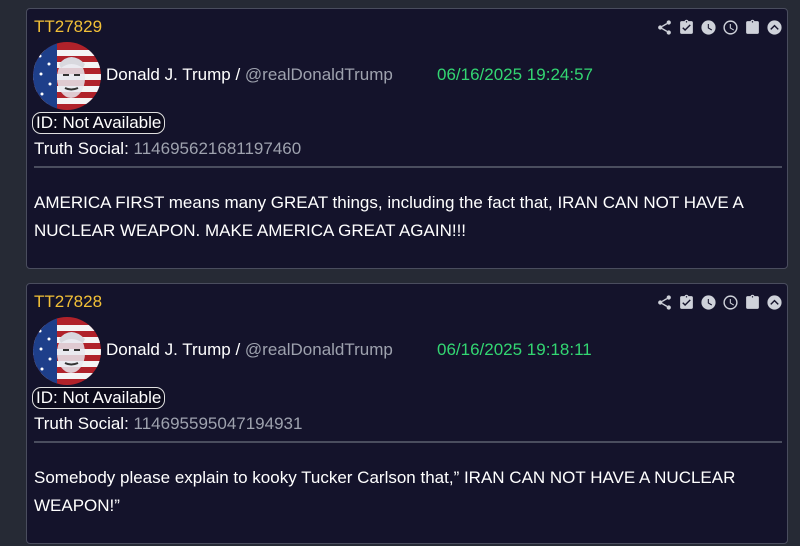 The width and height of the screenshot is (800, 546). I want to click on truth-social-line: Truth Social: 114695621681197460, so click(167, 149).